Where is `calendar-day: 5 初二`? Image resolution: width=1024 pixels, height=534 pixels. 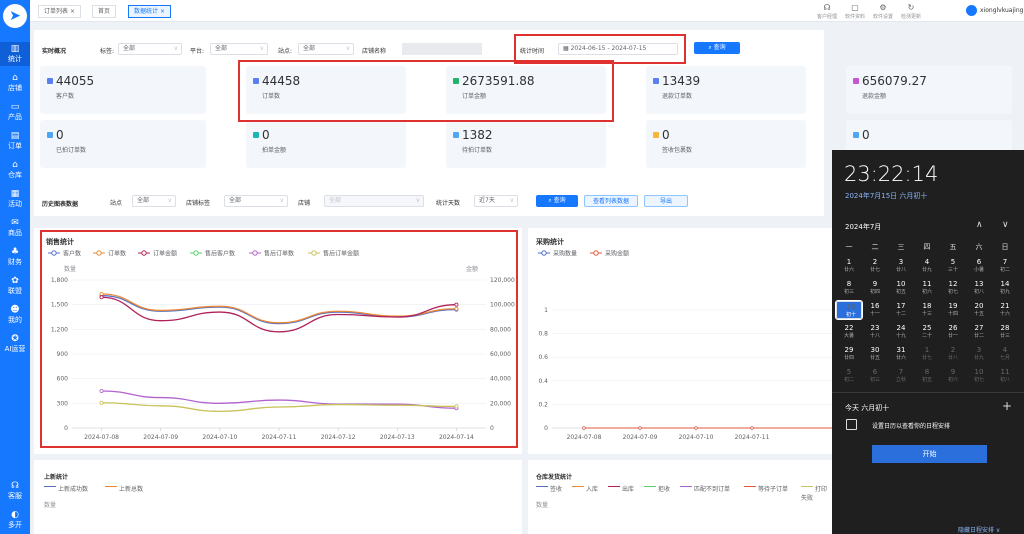 calendar-day: 5 初二 is located at coordinates (849, 376).